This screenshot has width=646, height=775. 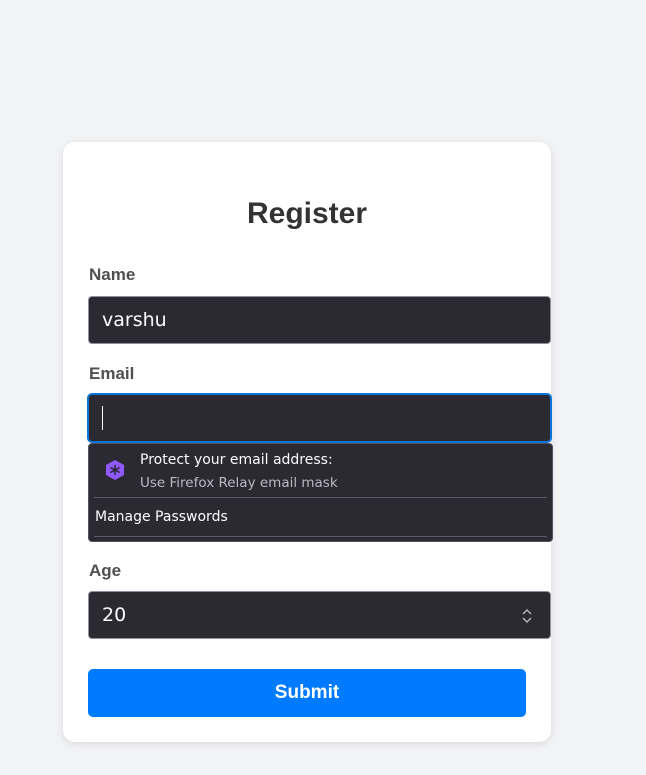 What do you see at coordinates (102, 418) in the screenshot?
I see `text-caret` at bounding box center [102, 418].